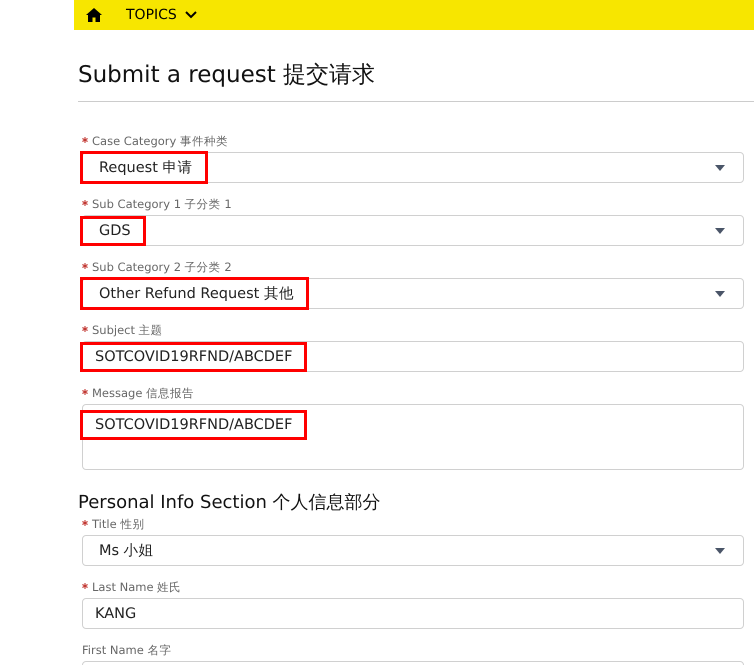 This screenshot has height=665, width=754. What do you see at coordinates (94, 15) in the screenshot?
I see `home-icon` at bounding box center [94, 15].